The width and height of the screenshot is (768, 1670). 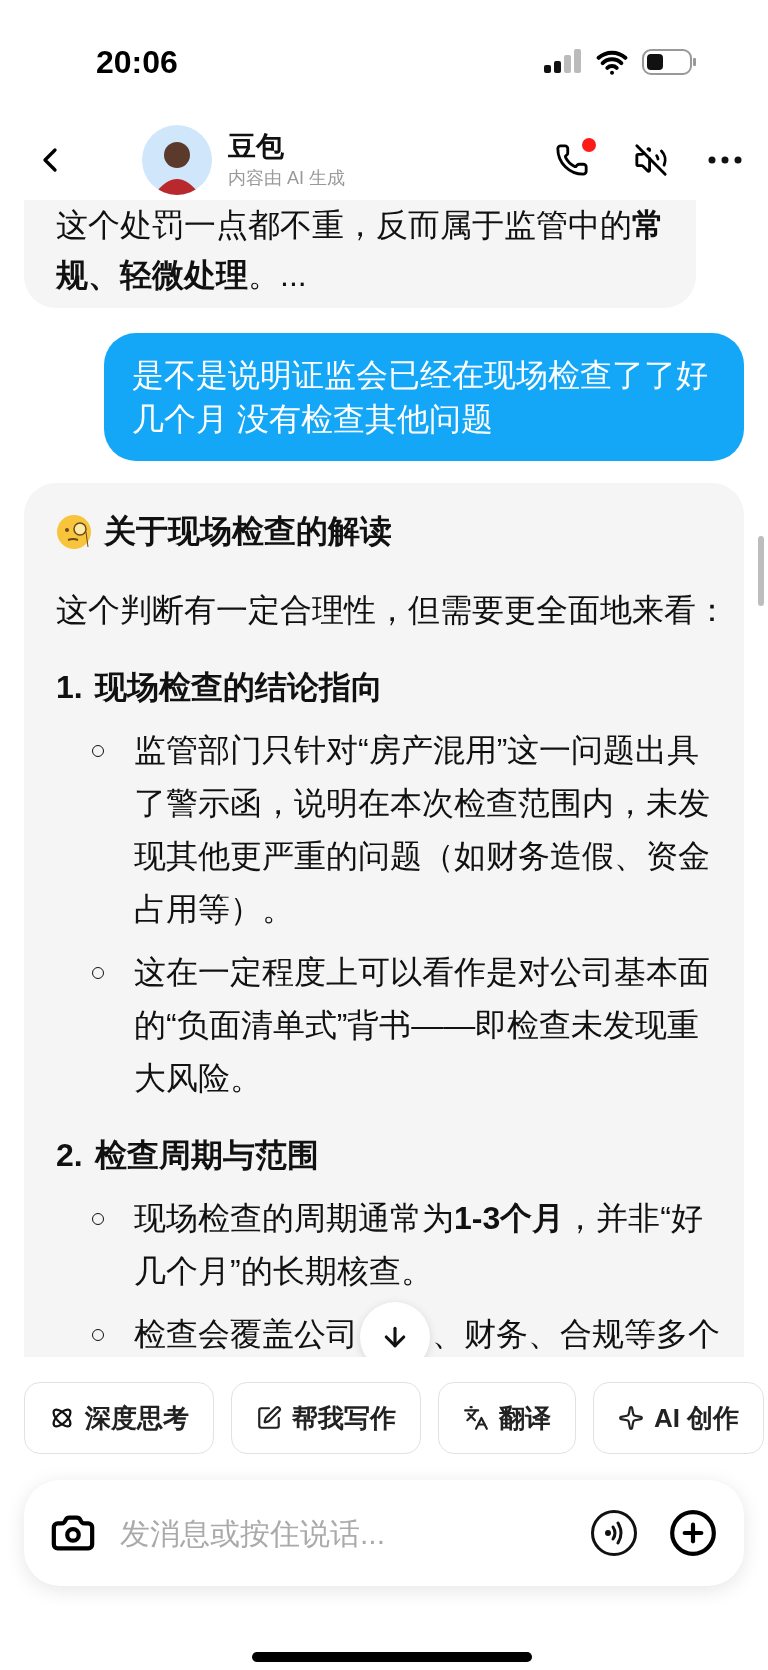 What do you see at coordinates (507, 1418) in the screenshot?
I see `suggestion-chip: 翻译` at bounding box center [507, 1418].